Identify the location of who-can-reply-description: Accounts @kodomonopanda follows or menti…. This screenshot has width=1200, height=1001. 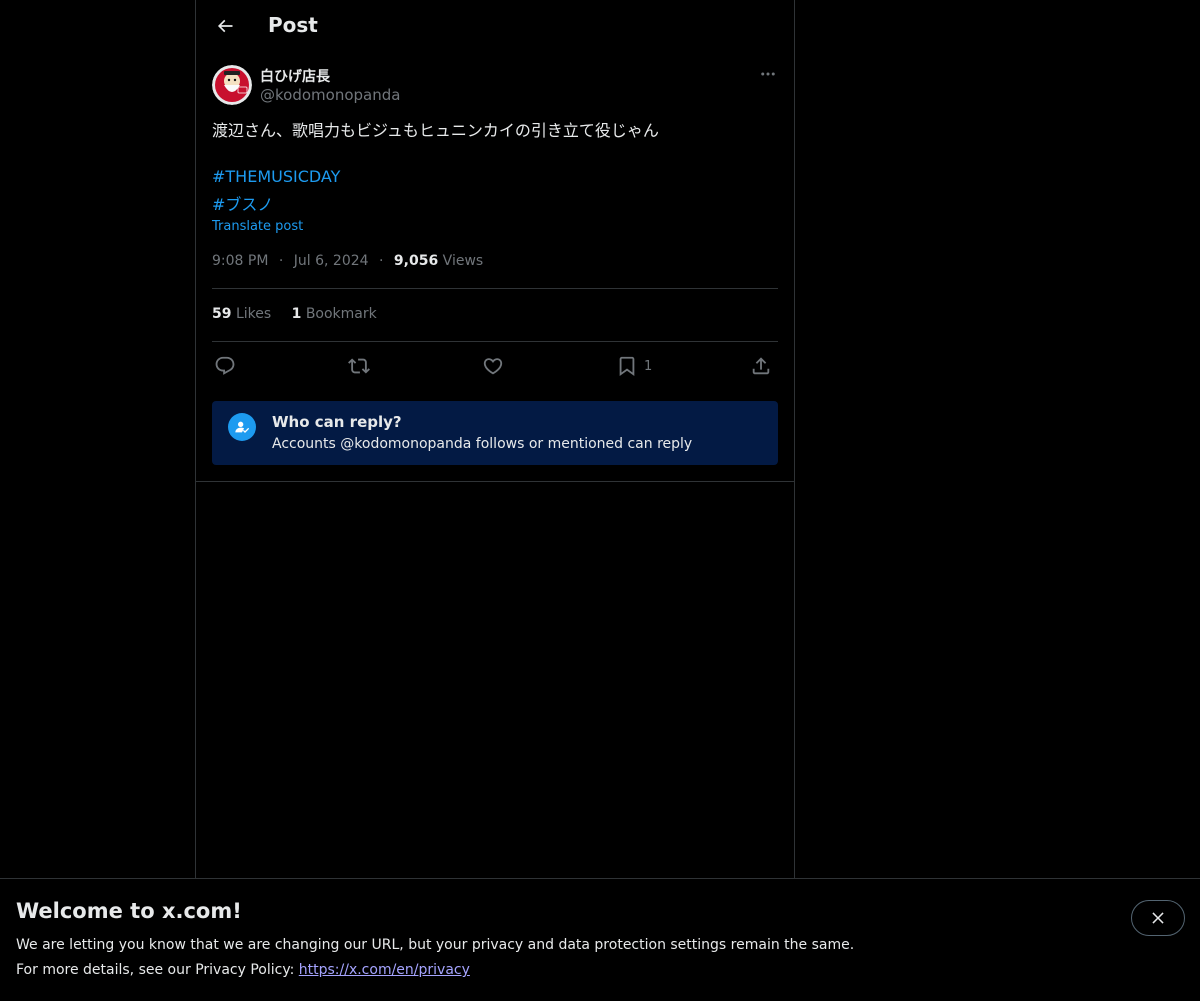
(482, 444).